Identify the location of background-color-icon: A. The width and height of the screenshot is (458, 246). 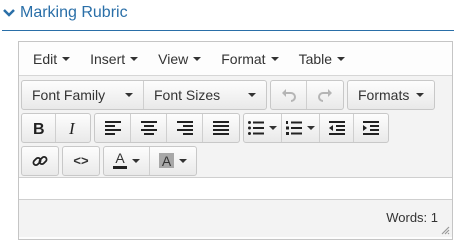
(166, 160).